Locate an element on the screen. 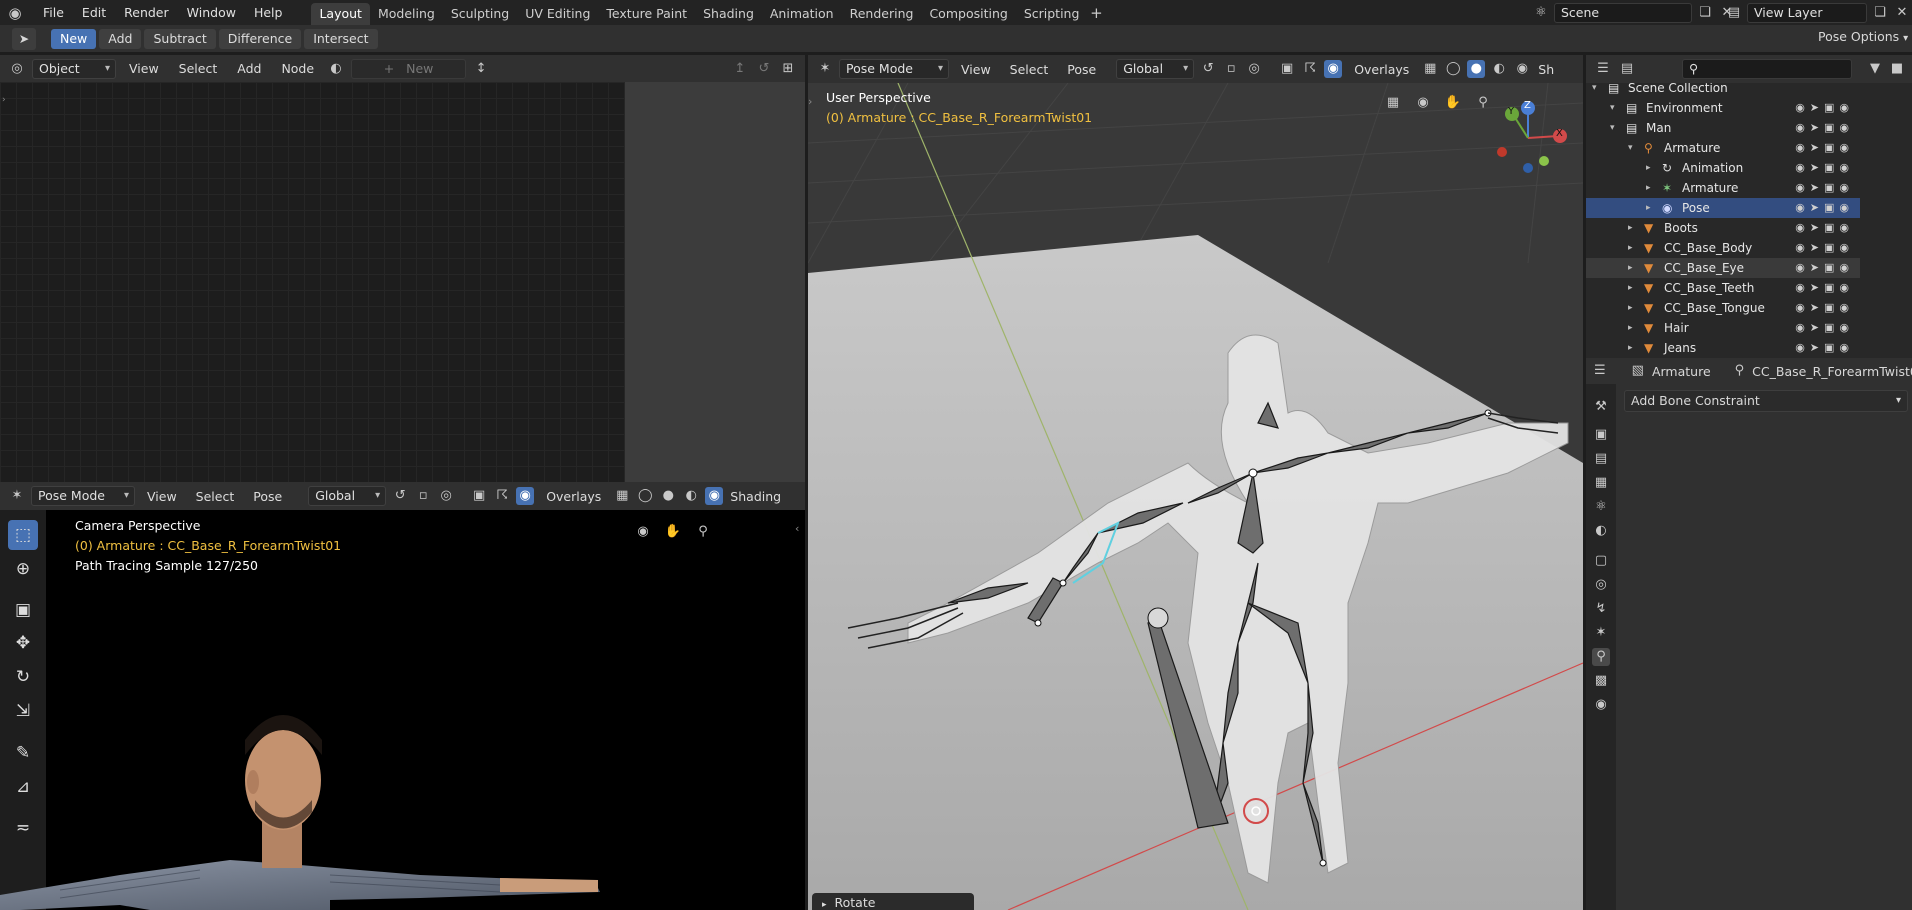 This screenshot has width=1912, height=910. cursor-tool-icon: ⊕ is located at coordinates (23, 569).